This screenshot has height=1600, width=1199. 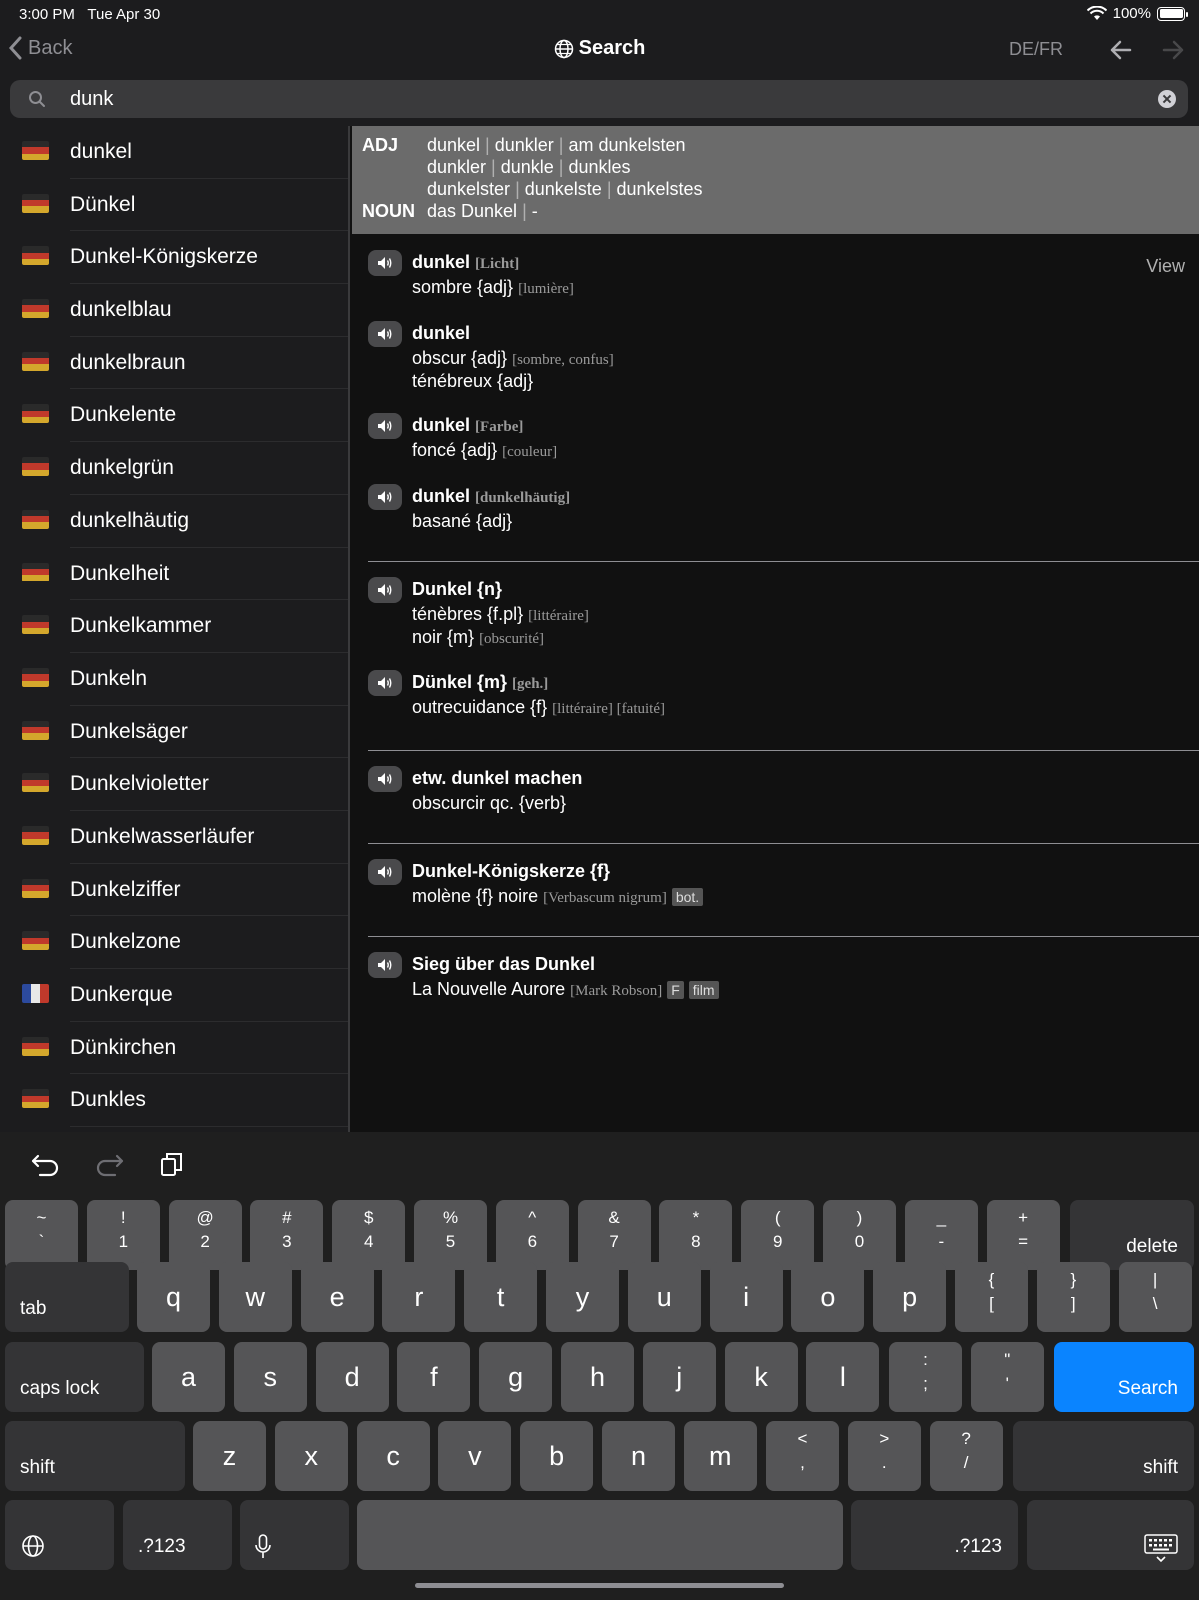 I want to click on suggestion-item: Dunkelente, so click(x=174, y=416).